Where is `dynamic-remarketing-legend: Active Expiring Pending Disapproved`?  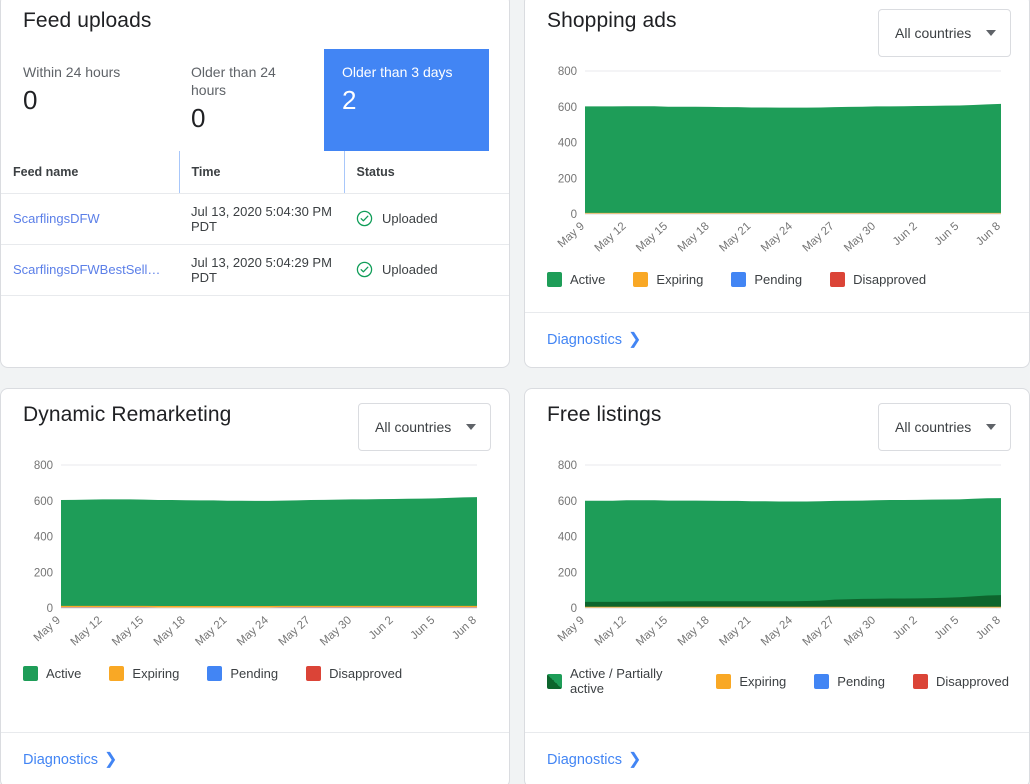 dynamic-remarketing-legend: Active Expiring Pending Disapproved is located at coordinates (255, 673).